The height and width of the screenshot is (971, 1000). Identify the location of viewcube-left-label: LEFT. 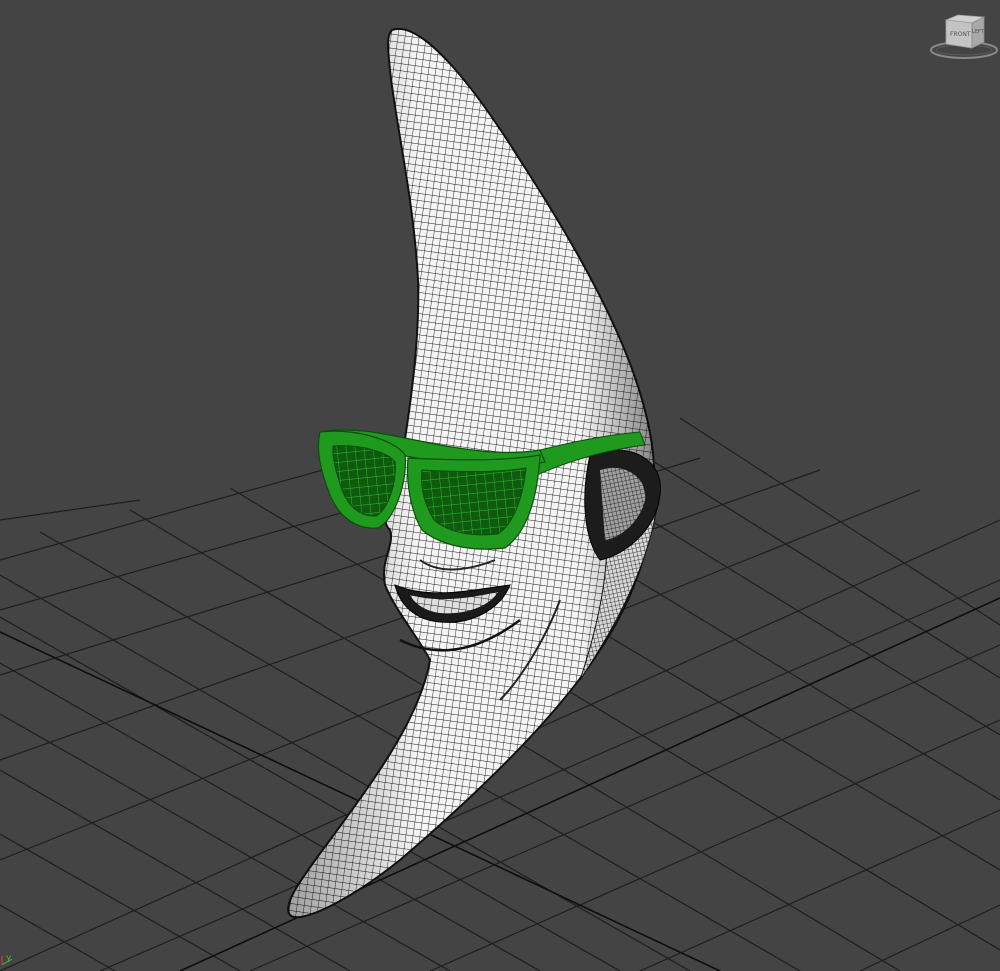
(978, 32).